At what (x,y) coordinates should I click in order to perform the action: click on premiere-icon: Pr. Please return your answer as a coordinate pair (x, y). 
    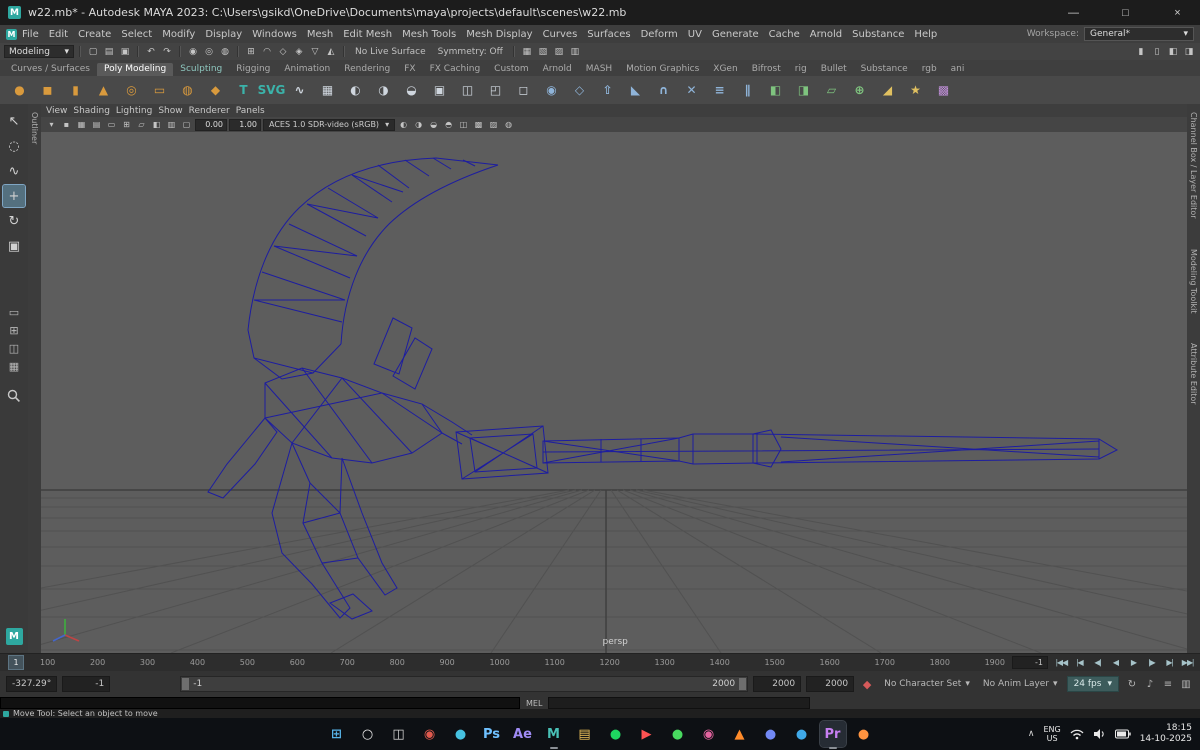
    Looking at the image, I should click on (832, 734).